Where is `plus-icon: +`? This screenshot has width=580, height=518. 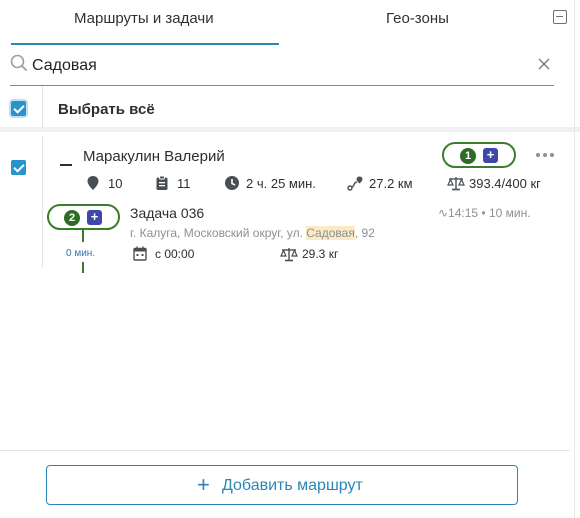 plus-icon: + is located at coordinates (203, 484).